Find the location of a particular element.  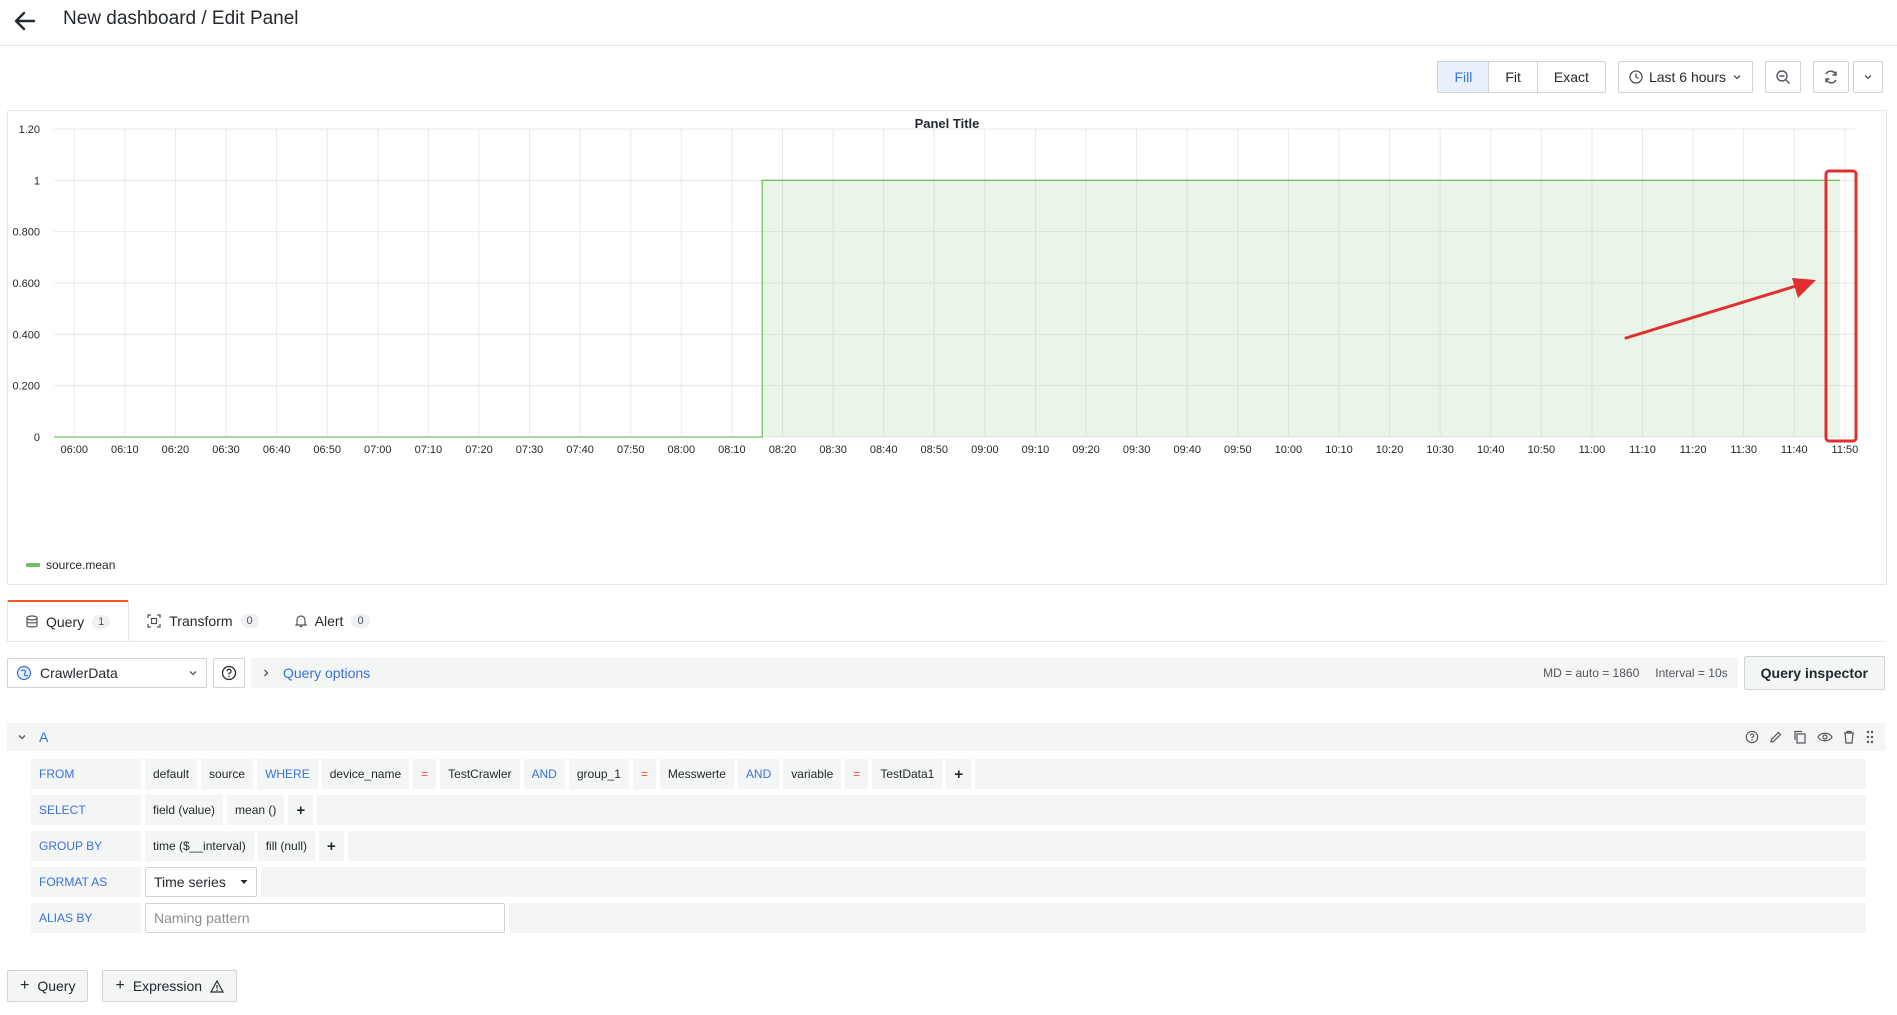

refresh-group is located at coordinates (1848, 77).